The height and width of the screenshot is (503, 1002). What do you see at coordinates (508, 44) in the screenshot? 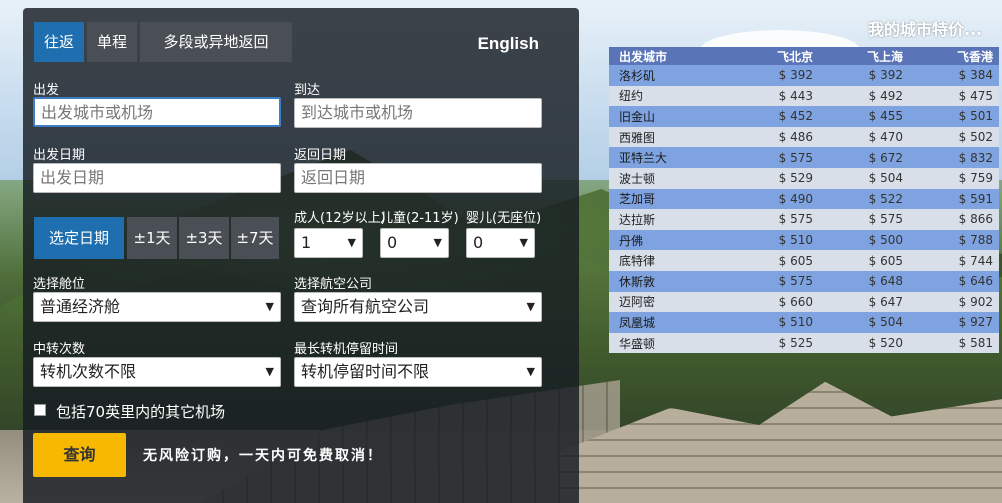
I see `english-link: English` at bounding box center [508, 44].